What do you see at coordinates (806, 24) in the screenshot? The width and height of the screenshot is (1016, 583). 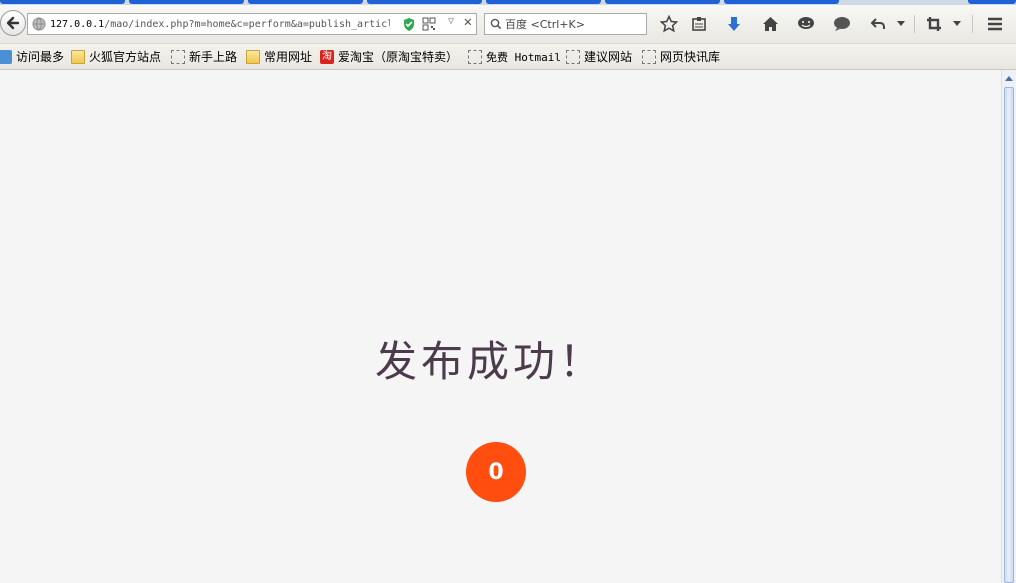 I see `chat-icon` at bounding box center [806, 24].